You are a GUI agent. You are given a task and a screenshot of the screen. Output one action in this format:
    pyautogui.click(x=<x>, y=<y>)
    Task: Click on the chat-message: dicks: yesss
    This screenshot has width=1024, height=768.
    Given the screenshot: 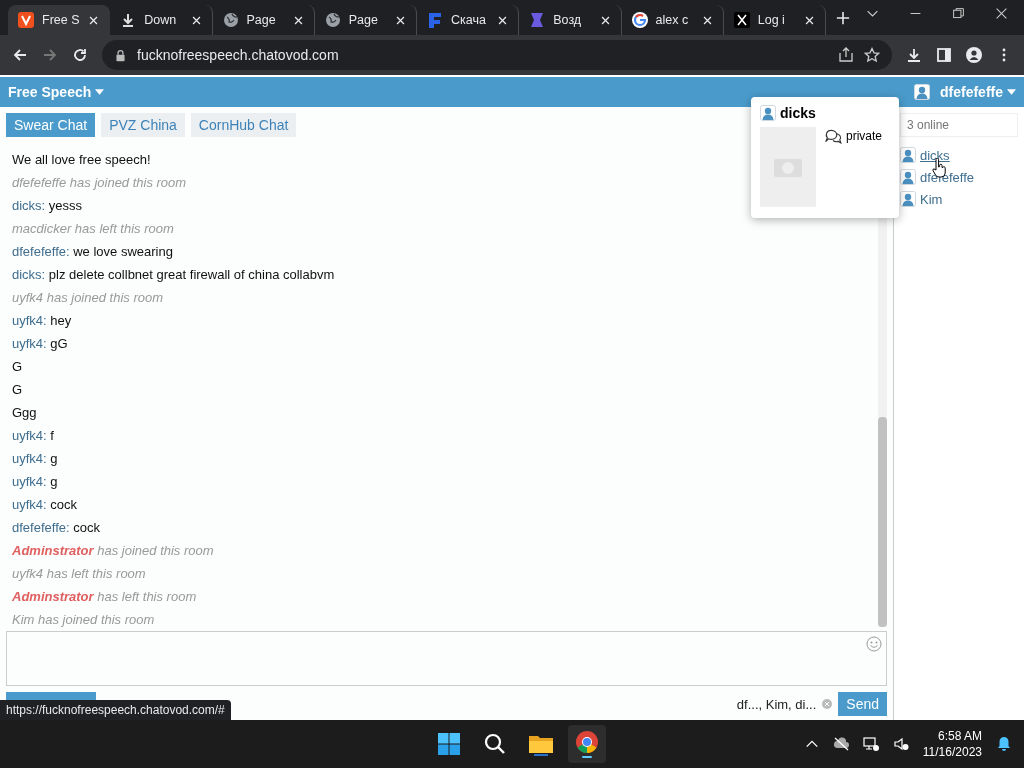 What is the action you would take?
    pyautogui.click(x=48, y=205)
    